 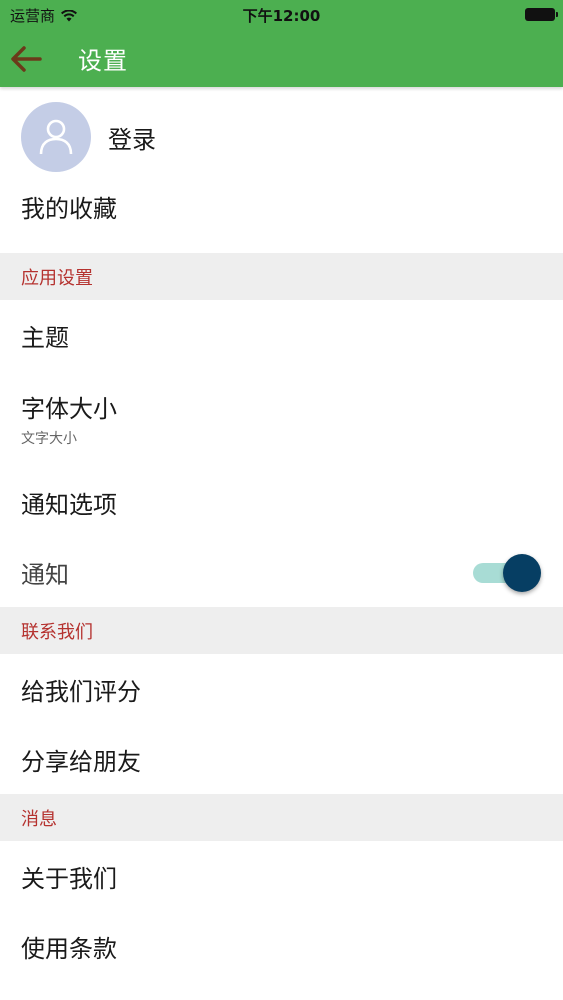 What do you see at coordinates (522, 573) in the screenshot?
I see `toggle-thumb` at bounding box center [522, 573].